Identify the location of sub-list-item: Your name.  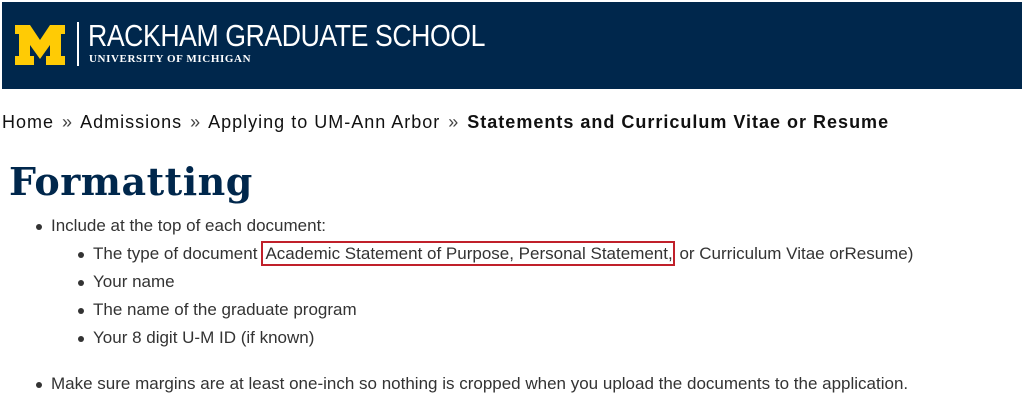
(126, 282).